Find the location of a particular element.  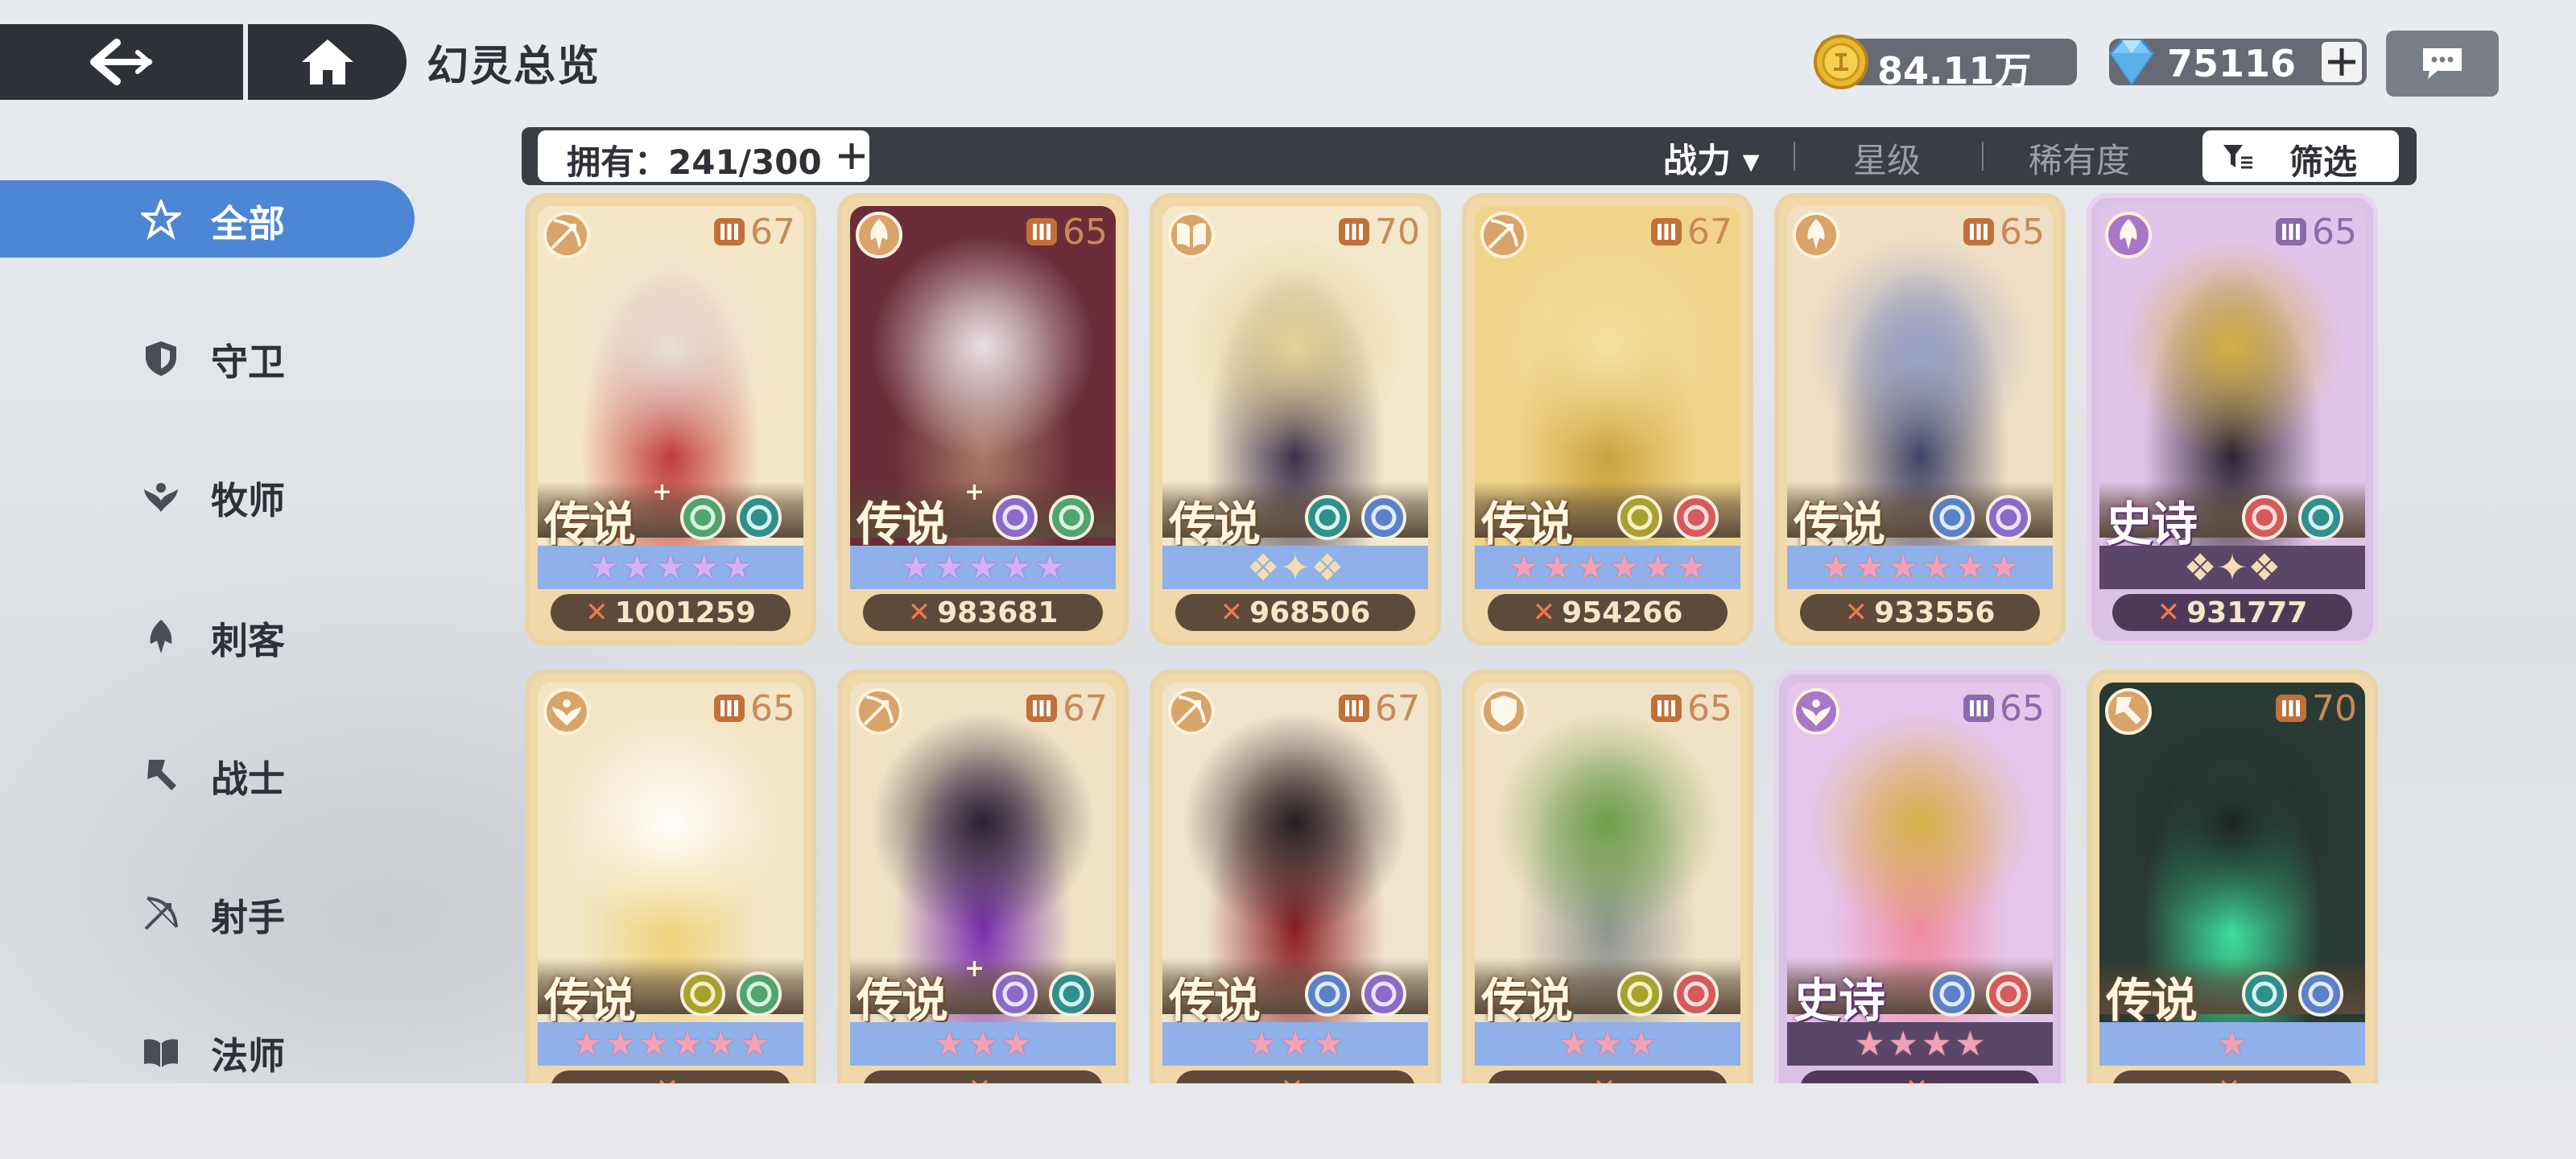

add-gems-button is located at coordinates (2342, 62).